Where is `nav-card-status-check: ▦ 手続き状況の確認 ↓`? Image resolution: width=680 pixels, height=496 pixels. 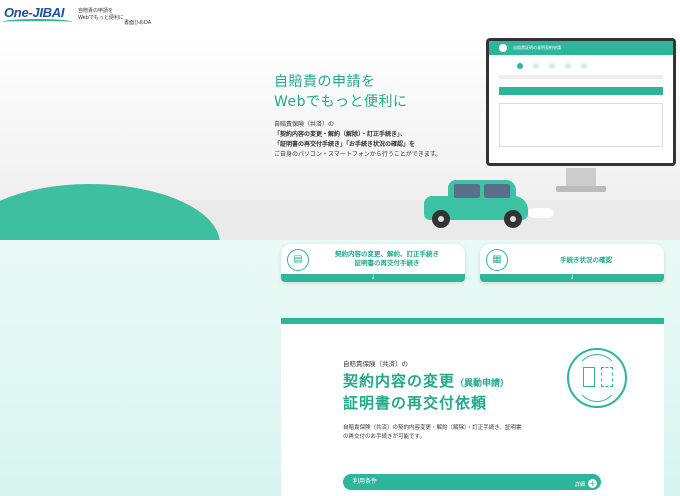
nav-card-status-check: ▦ 手続き状況の確認 ↓ is located at coordinates (572, 263).